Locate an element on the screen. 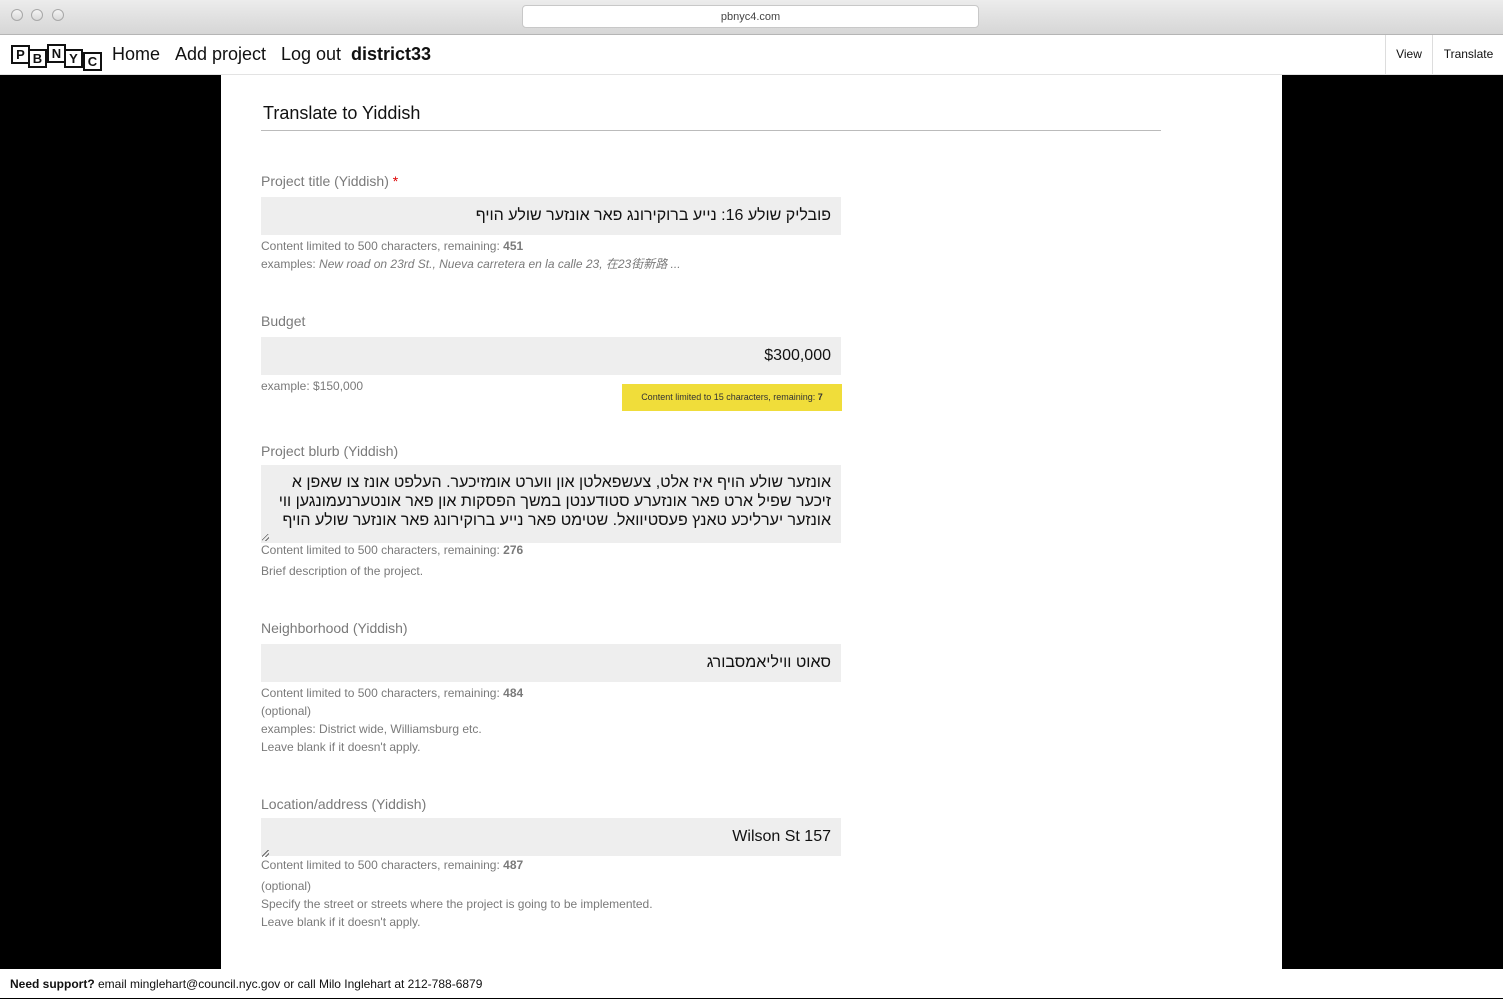 The image size is (1503, 999). logo-letter: B is located at coordinates (37, 58).